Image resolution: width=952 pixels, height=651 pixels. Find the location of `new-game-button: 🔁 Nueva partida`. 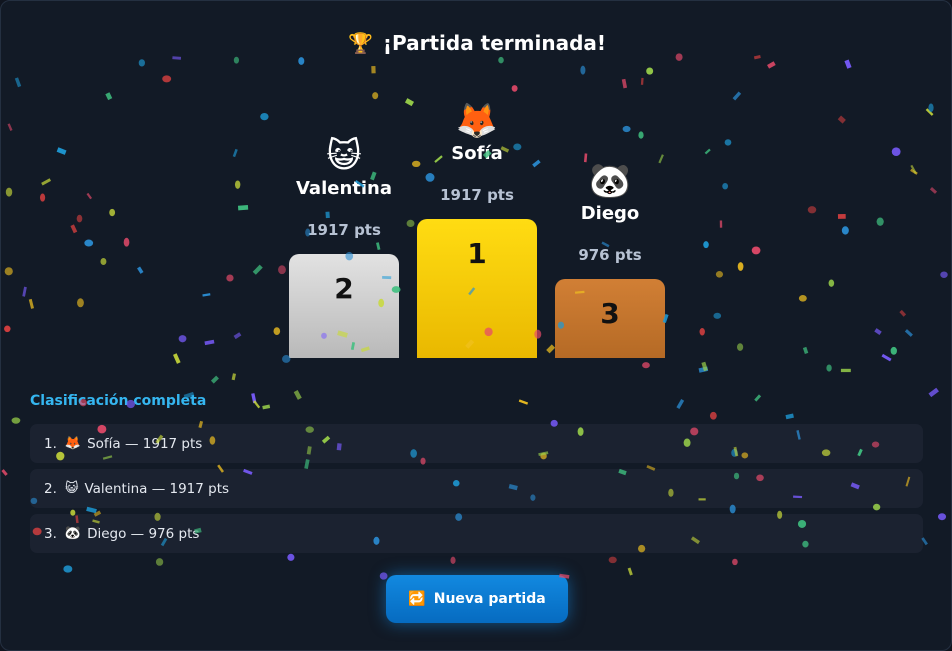

new-game-button: 🔁 Nueva partida is located at coordinates (477, 599).